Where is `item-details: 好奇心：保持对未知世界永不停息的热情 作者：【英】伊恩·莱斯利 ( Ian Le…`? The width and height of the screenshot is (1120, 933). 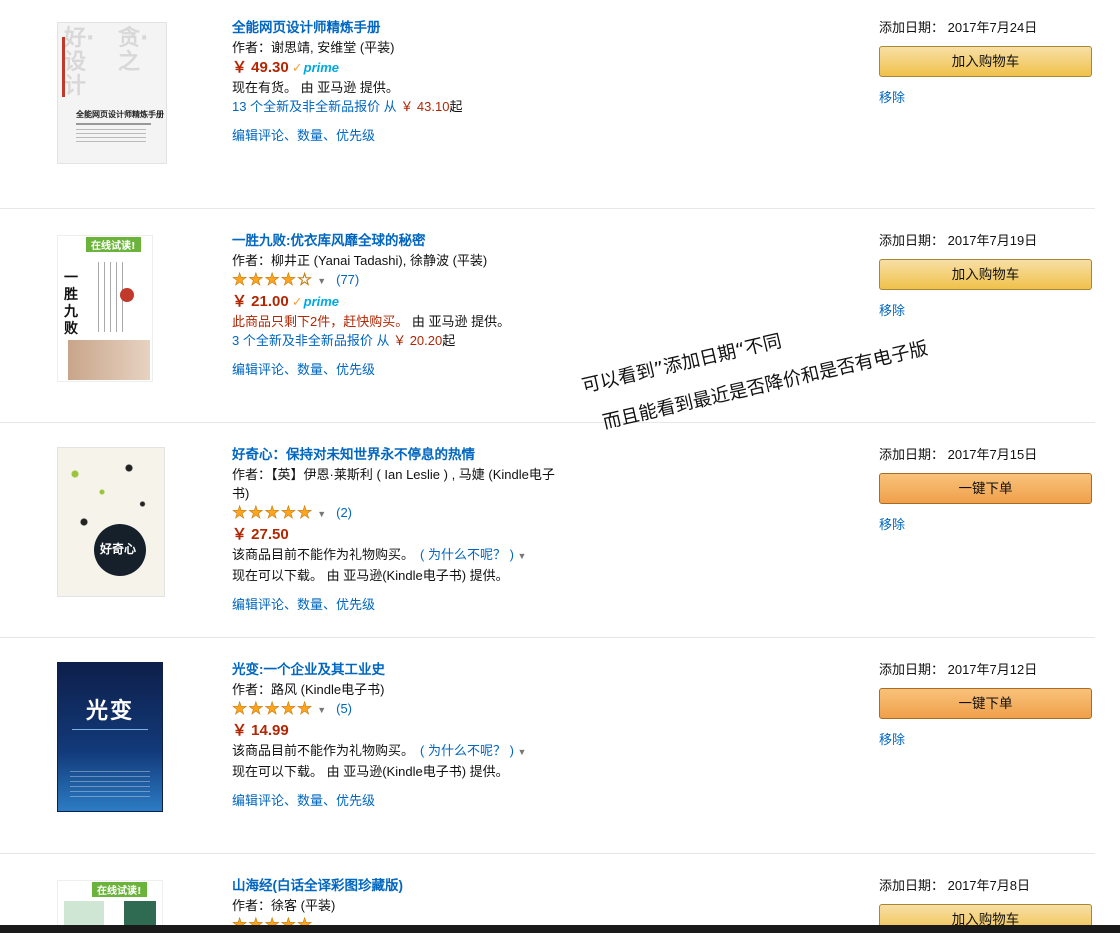
item-details: 好奇心：保持对未知世界永不停息的热情 作者：【英】伊恩·莱斯利 ( Ian Le… is located at coordinates (399, 529).